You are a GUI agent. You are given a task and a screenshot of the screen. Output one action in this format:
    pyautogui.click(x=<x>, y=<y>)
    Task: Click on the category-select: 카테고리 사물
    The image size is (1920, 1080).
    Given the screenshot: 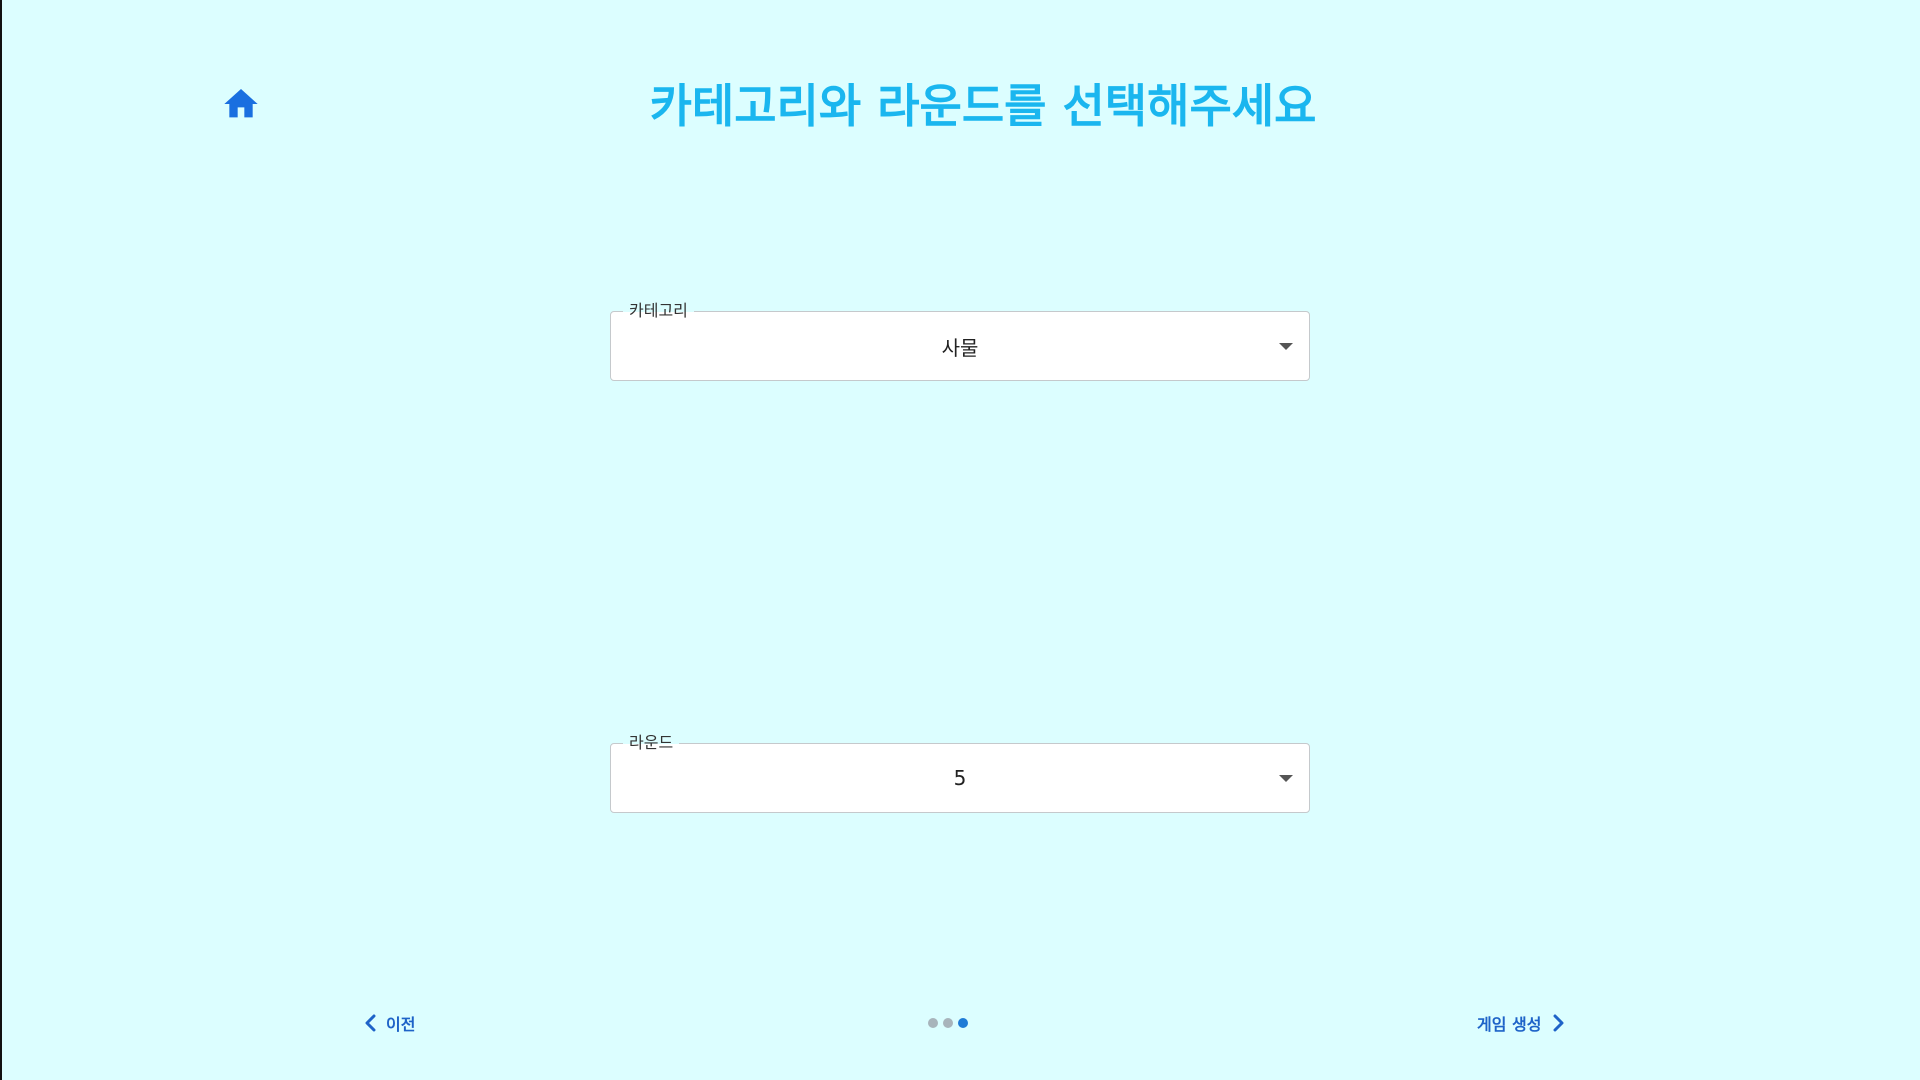 What is the action you would take?
    pyautogui.click(x=960, y=341)
    